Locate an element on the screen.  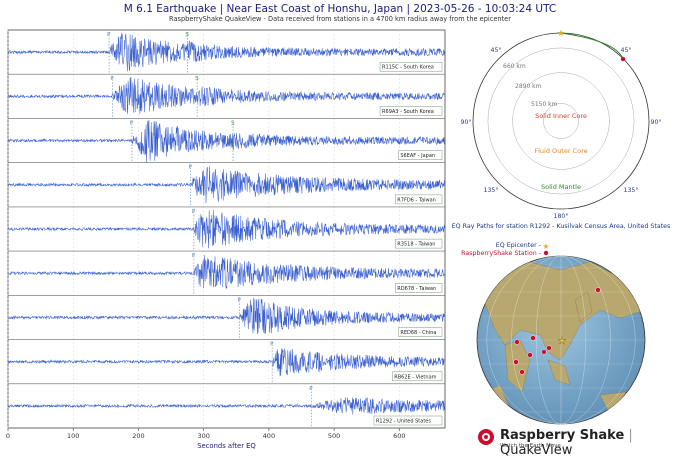
station-dot-icon is located at coordinates (623, 59).